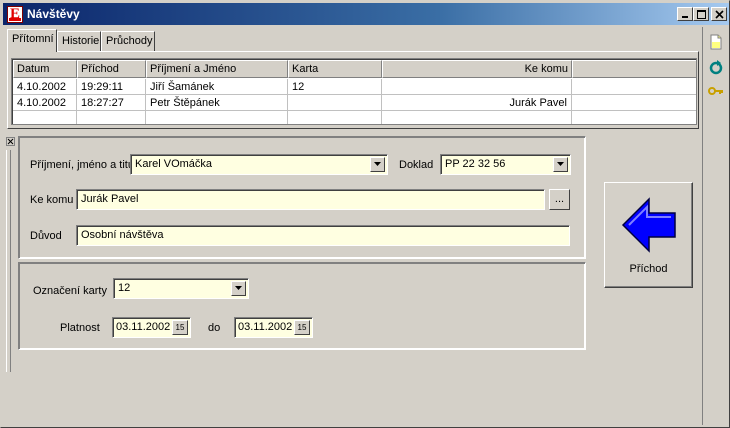  I want to click on tab-pruchody: Průchody, so click(128, 41).